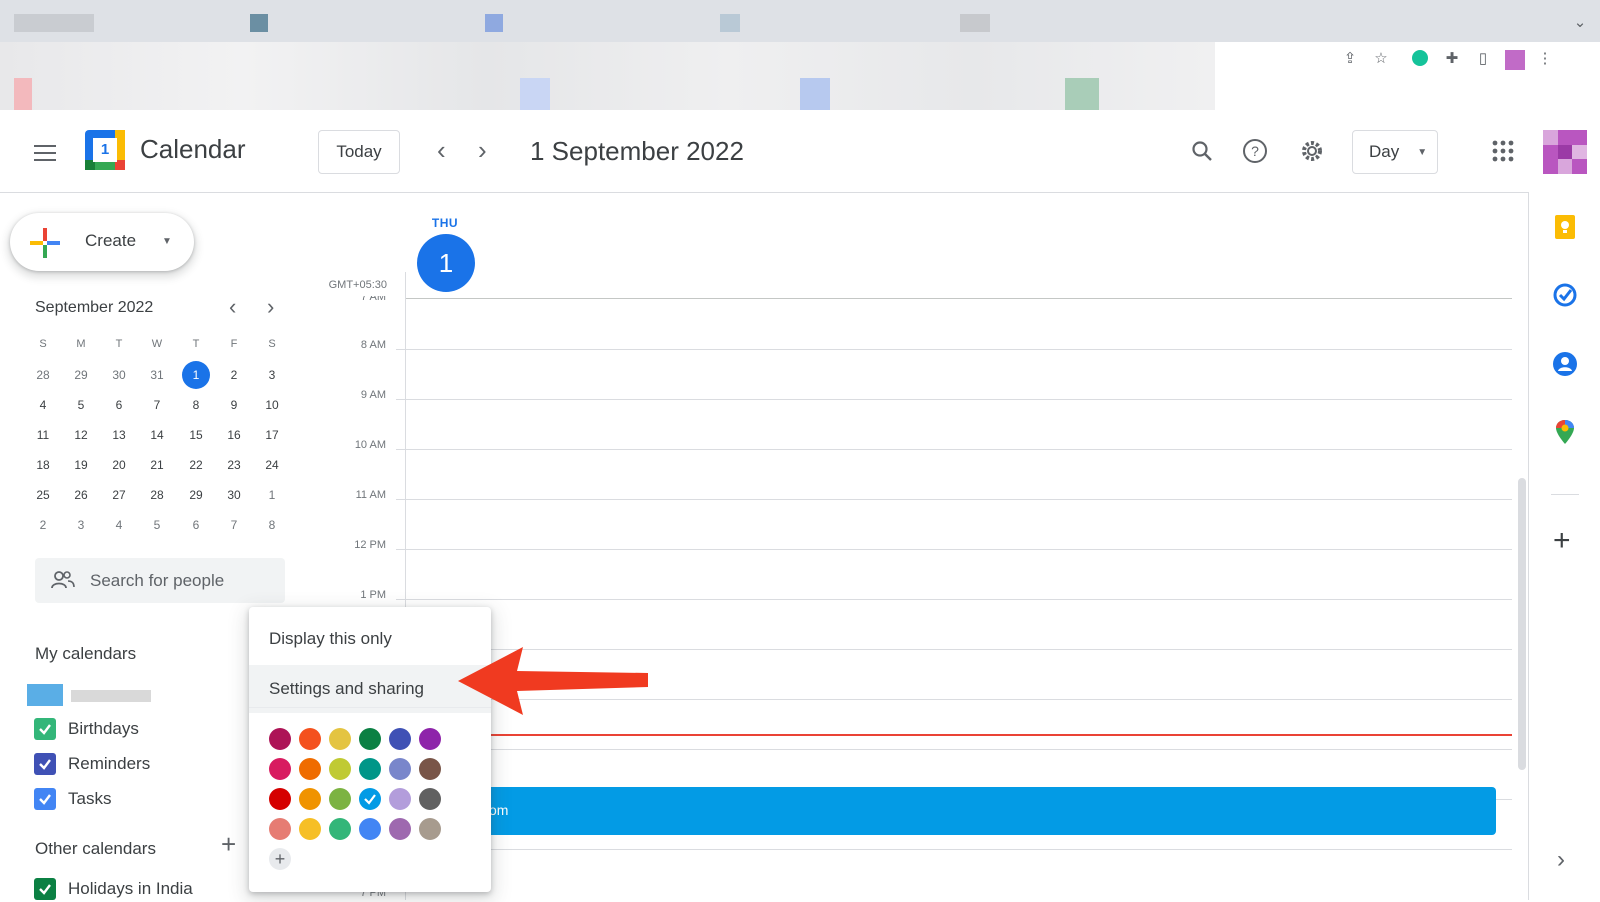 The width and height of the screenshot is (1600, 902). What do you see at coordinates (357, 285) in the screenshot?
I see `timezone-label: GMT+05:30` at bounding box center [357, 285].